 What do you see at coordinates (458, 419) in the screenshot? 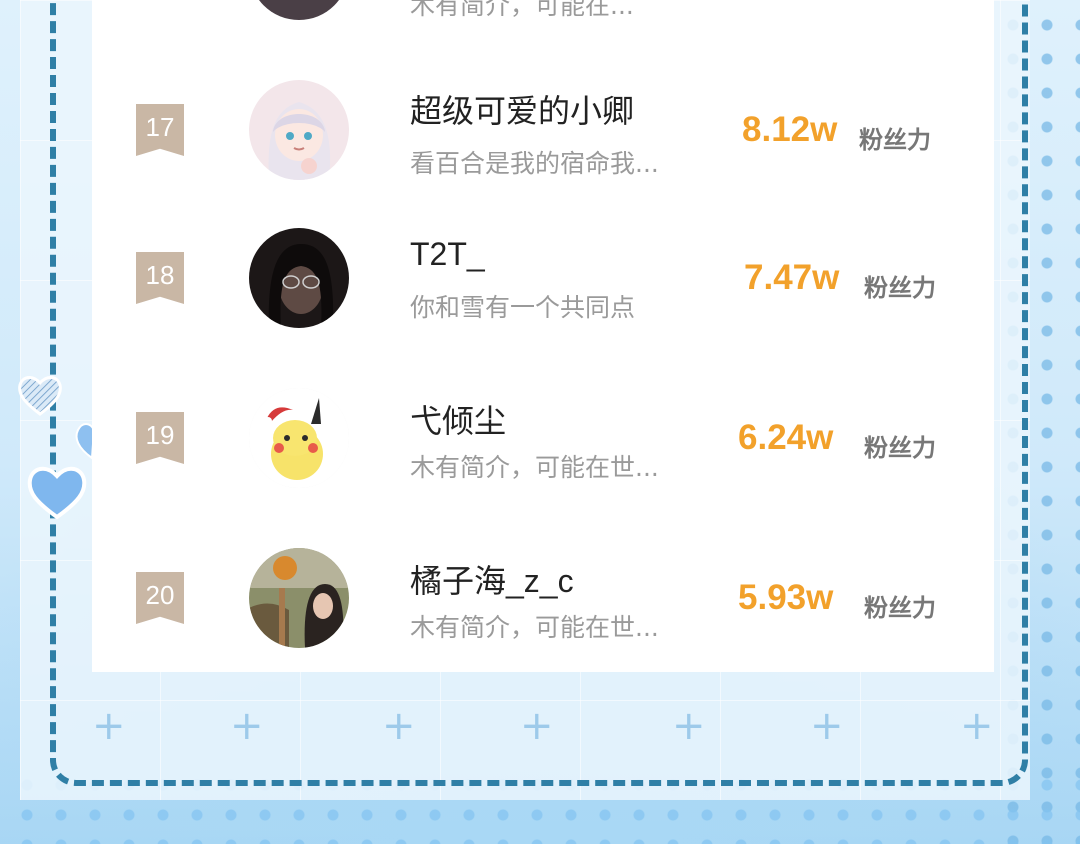
I see `user-name: 弋倾尘` at bounding box center [458, 419].